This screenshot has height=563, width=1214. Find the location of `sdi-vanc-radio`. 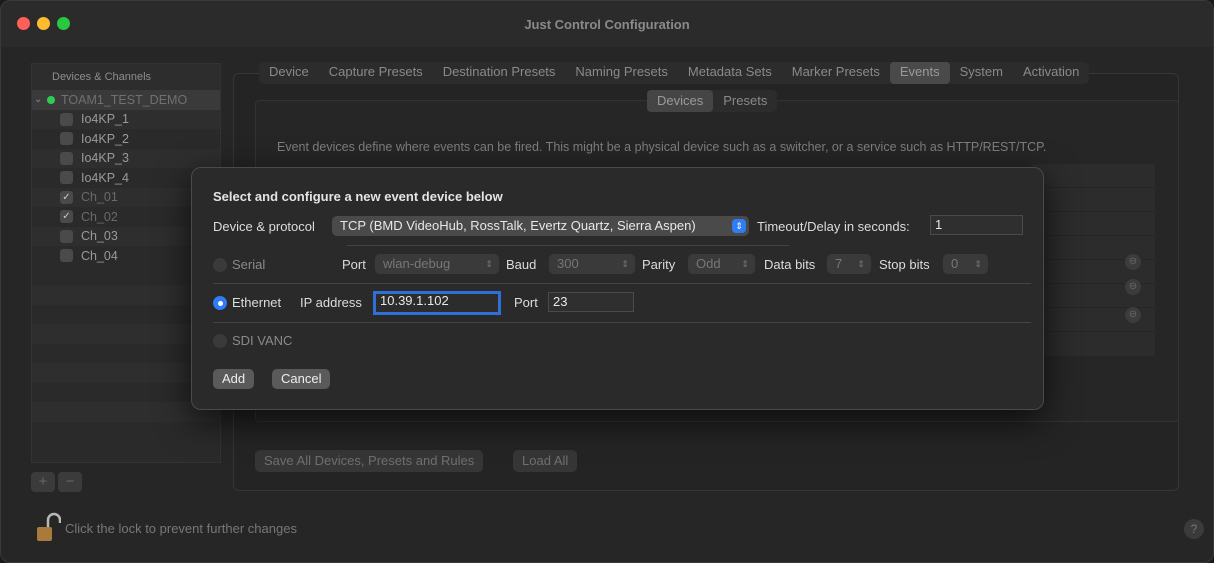

sdi-vanc-radio is located at coordinates (220, 341).